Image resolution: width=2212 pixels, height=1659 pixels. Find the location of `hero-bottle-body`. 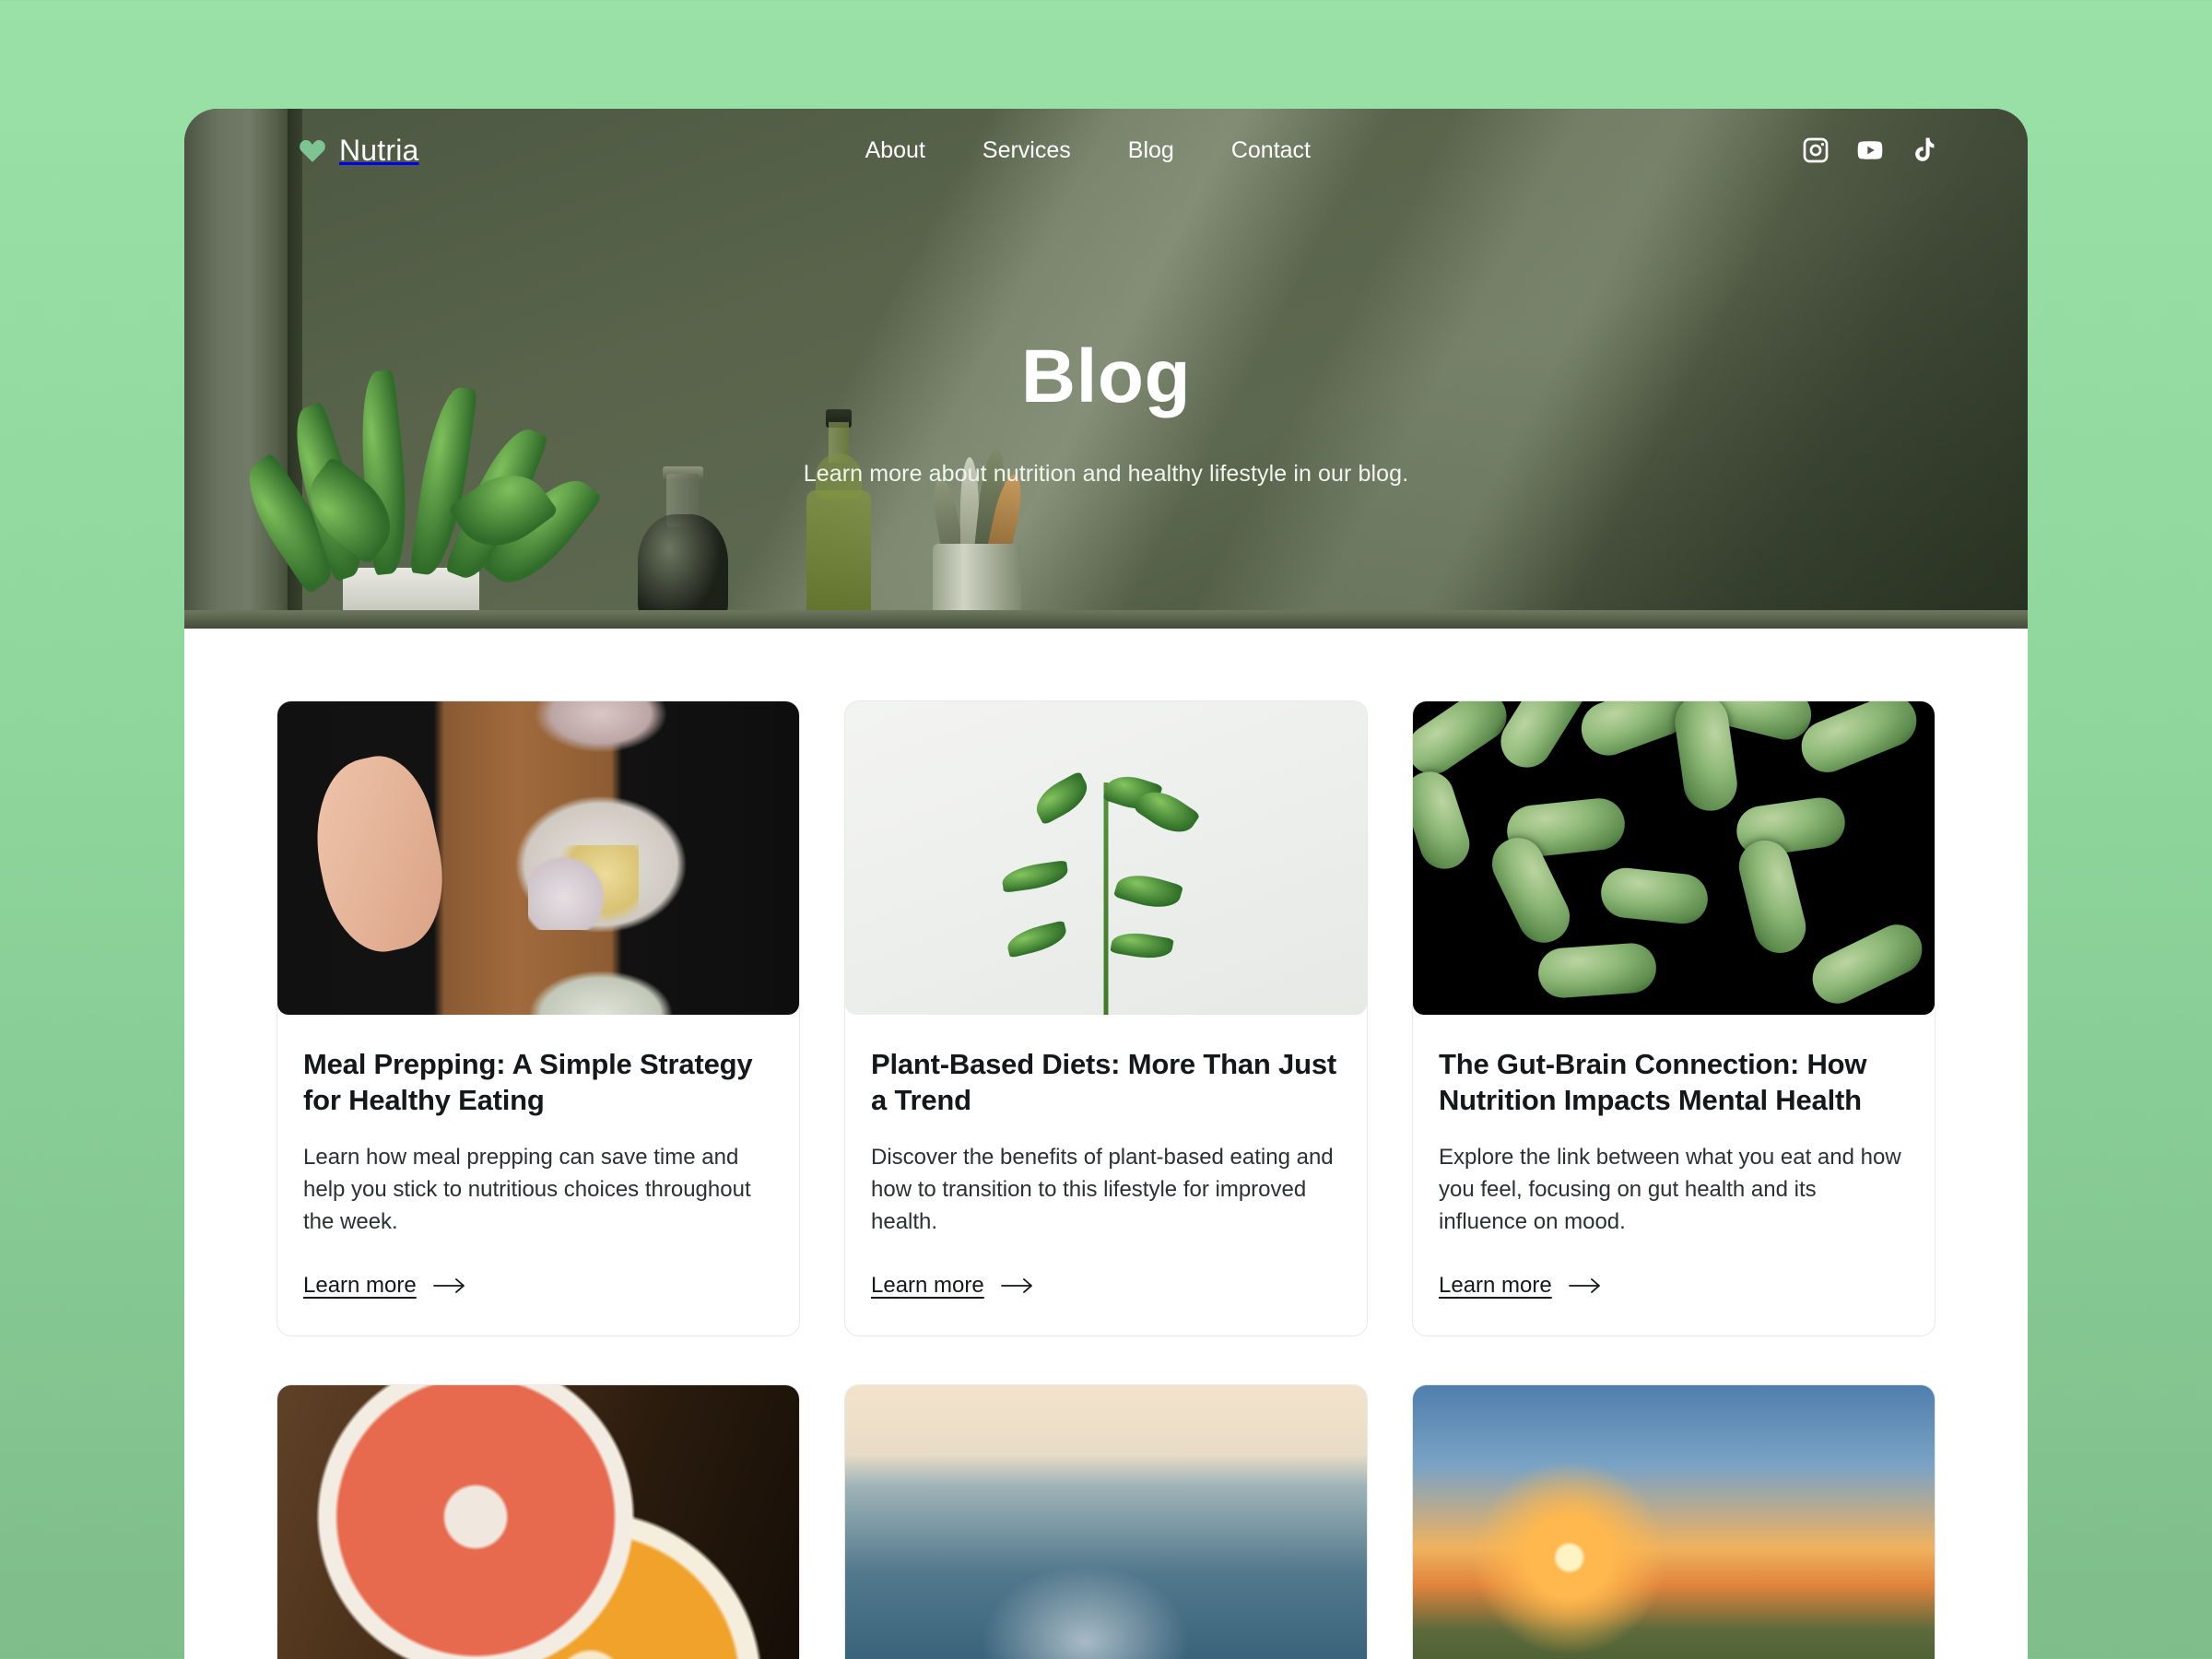

hero-bottle-body is located at coordinates (838, 559).